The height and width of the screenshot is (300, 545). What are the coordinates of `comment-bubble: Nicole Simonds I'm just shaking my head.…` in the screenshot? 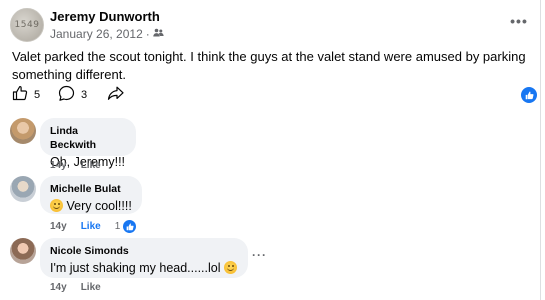 It's located at (144, 258).